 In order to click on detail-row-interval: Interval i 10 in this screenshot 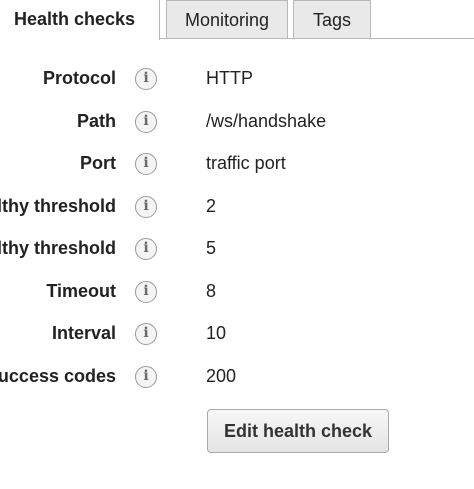, I will do `click(237, 334)`.